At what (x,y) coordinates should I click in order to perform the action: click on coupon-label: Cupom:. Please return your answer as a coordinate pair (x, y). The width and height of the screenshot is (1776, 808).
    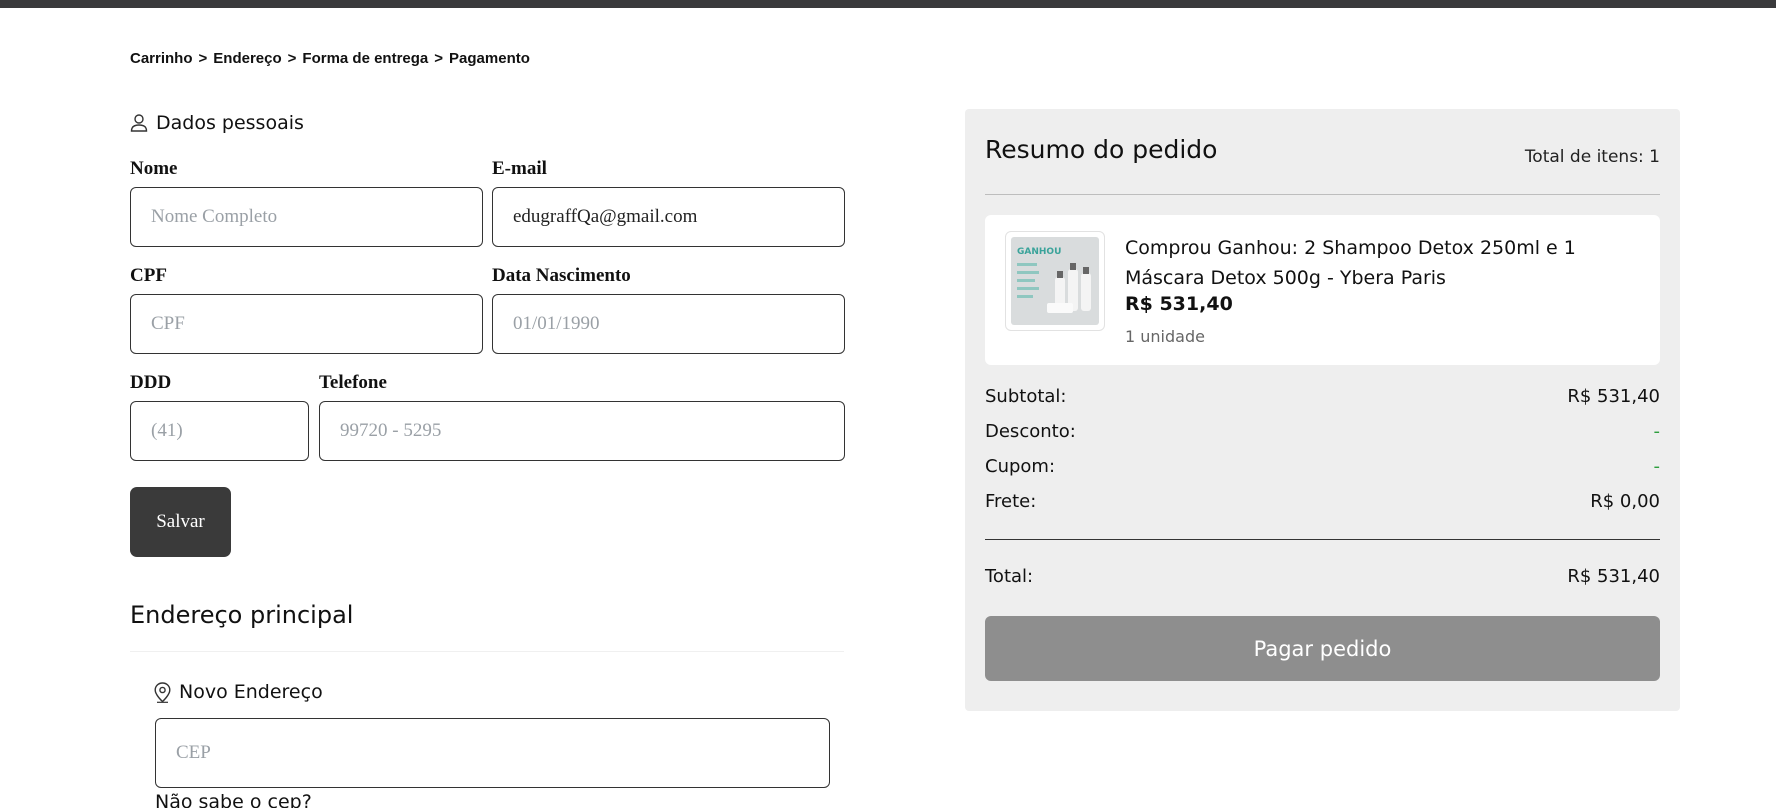
    Looking at the image, I should click on (1020, 466).